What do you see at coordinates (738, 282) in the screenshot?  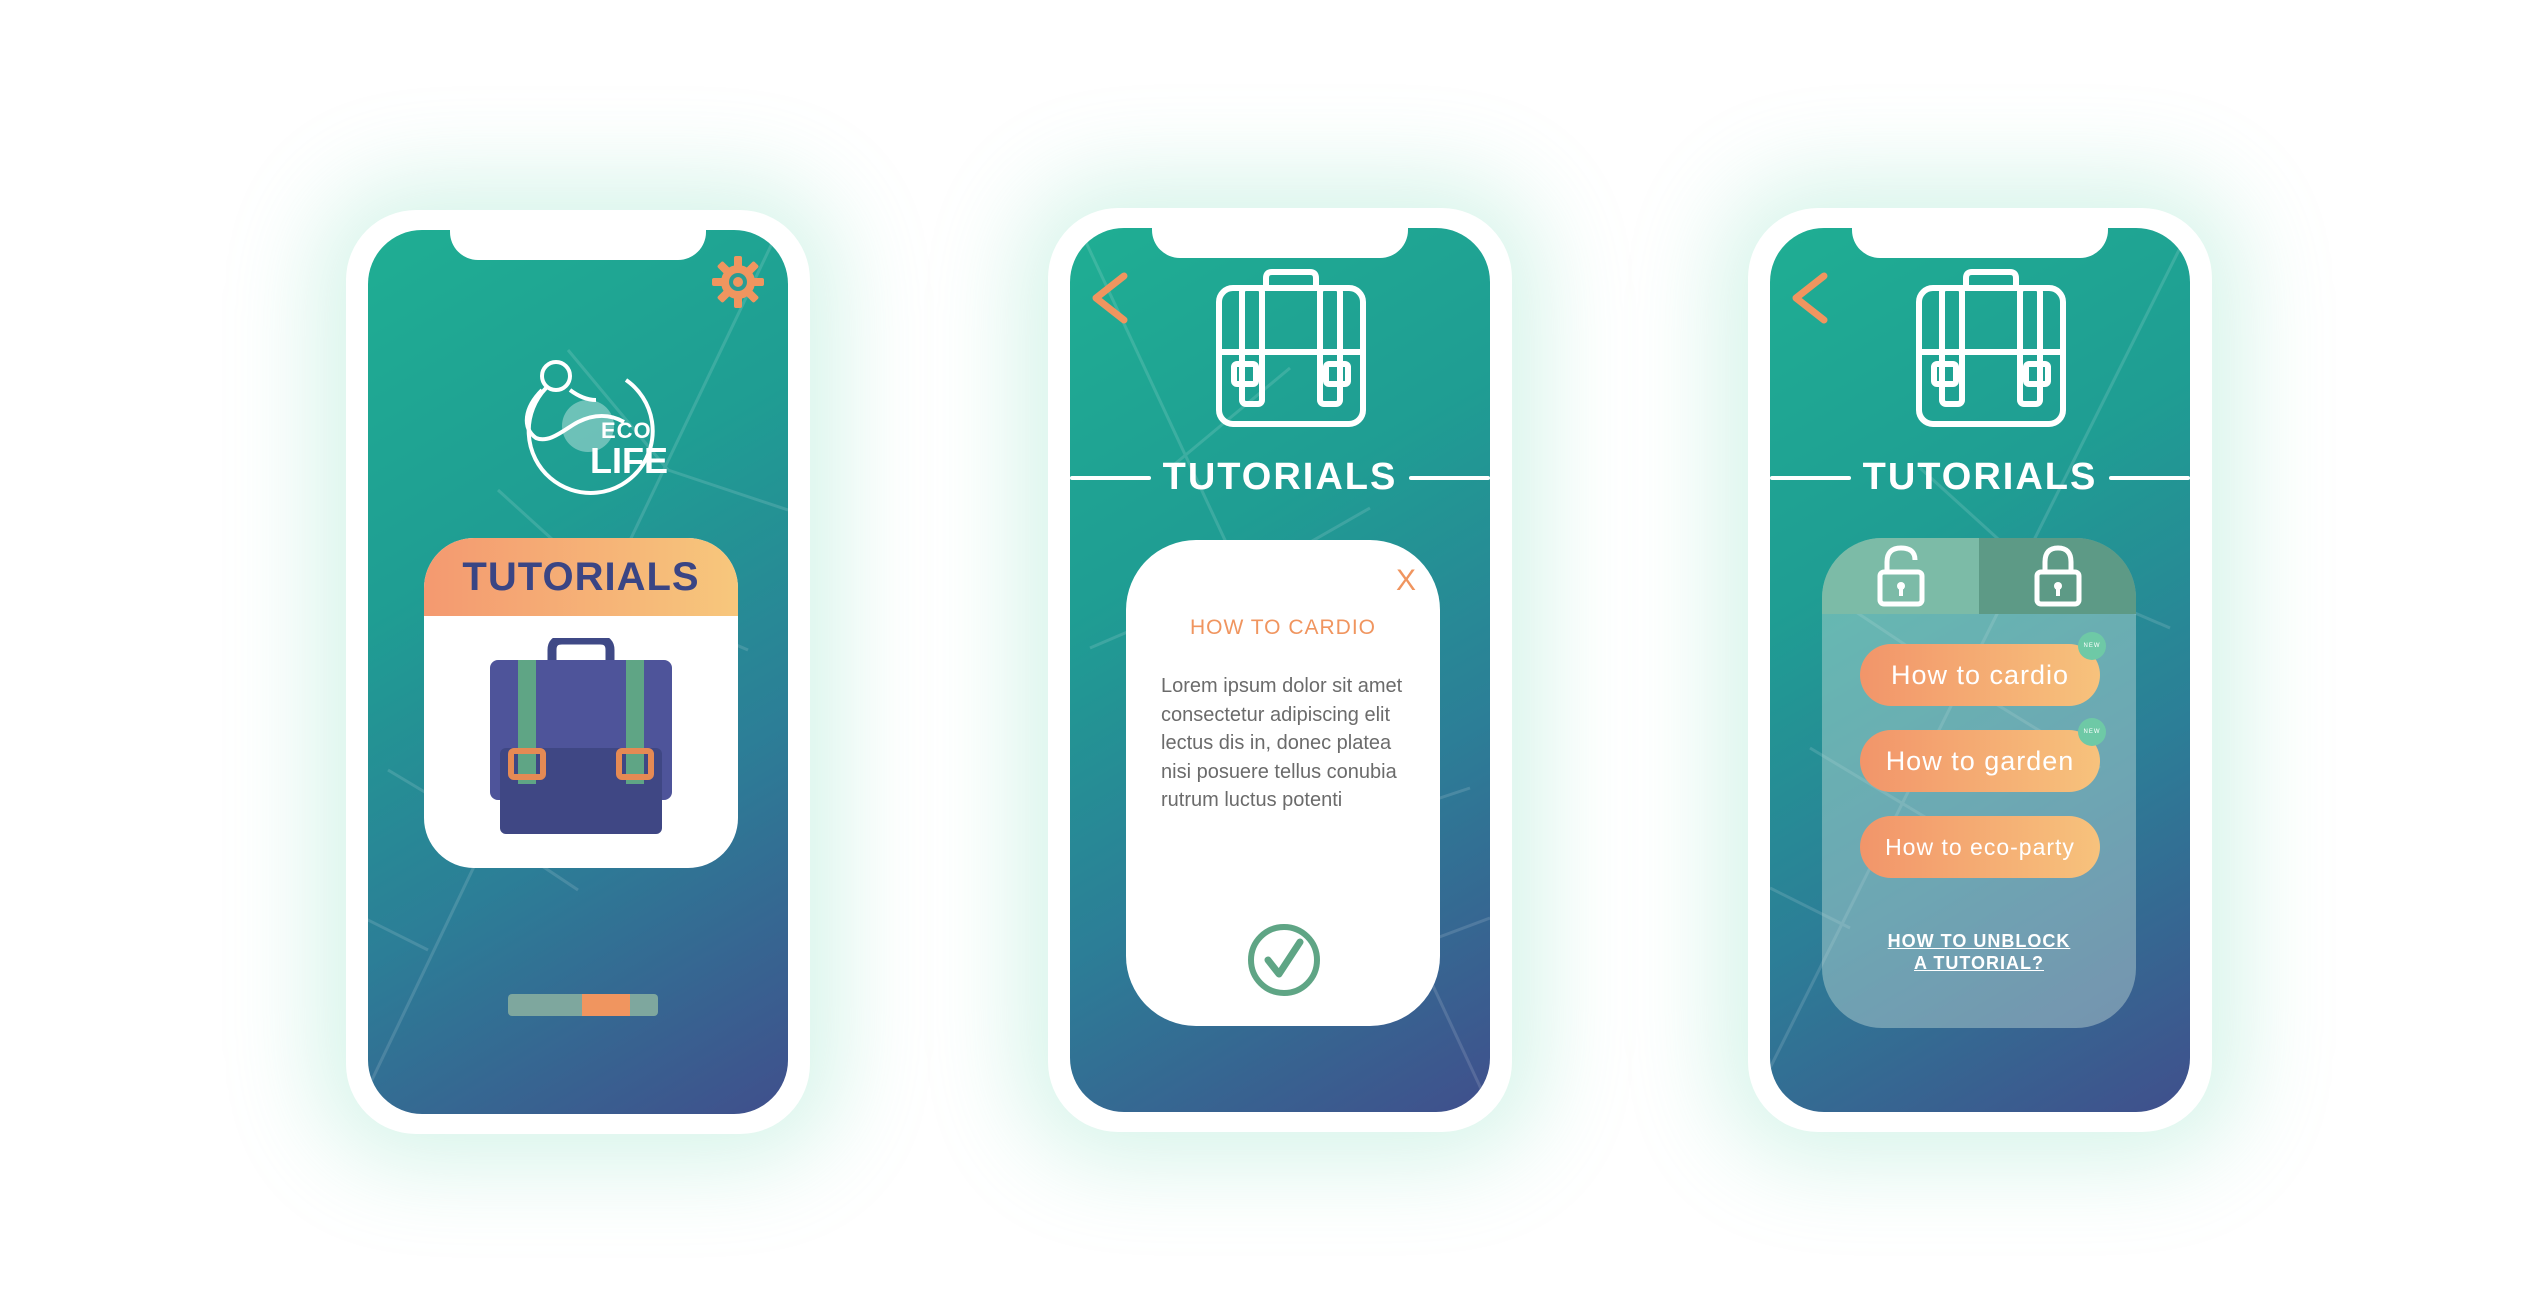 I see `gear-icon` at bounding box center [738, 282].